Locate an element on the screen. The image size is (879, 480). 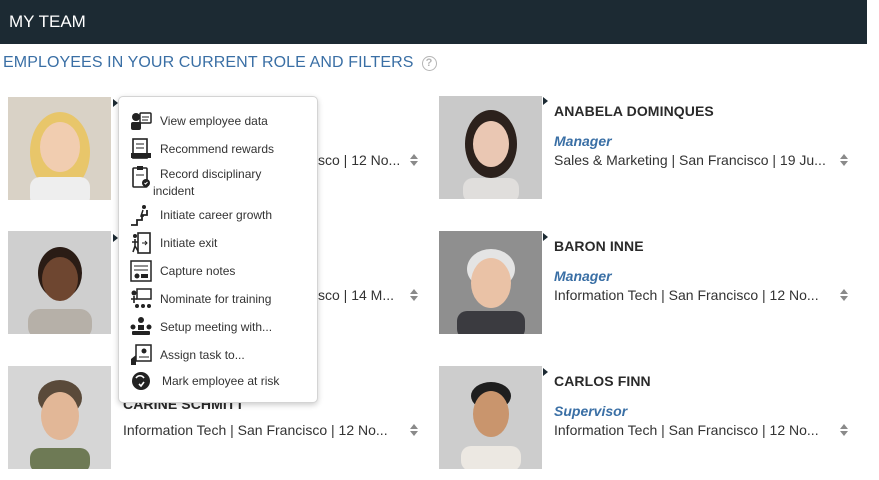
menu-item-nominate-for-training: Nominate for training is located at coordinates (222, 300).